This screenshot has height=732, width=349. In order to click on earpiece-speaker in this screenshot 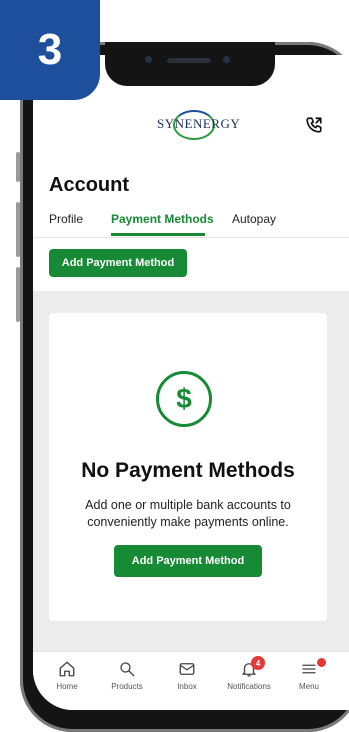, I will do `click(189, 60)`.